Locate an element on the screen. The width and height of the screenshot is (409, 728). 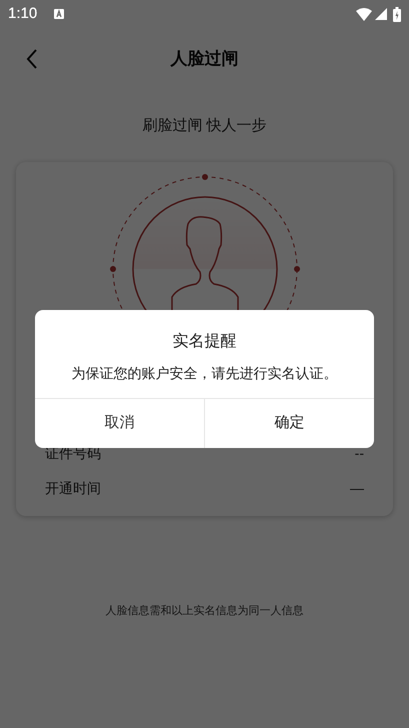
status-time: 1:10 is located at coordinates (23, 14).